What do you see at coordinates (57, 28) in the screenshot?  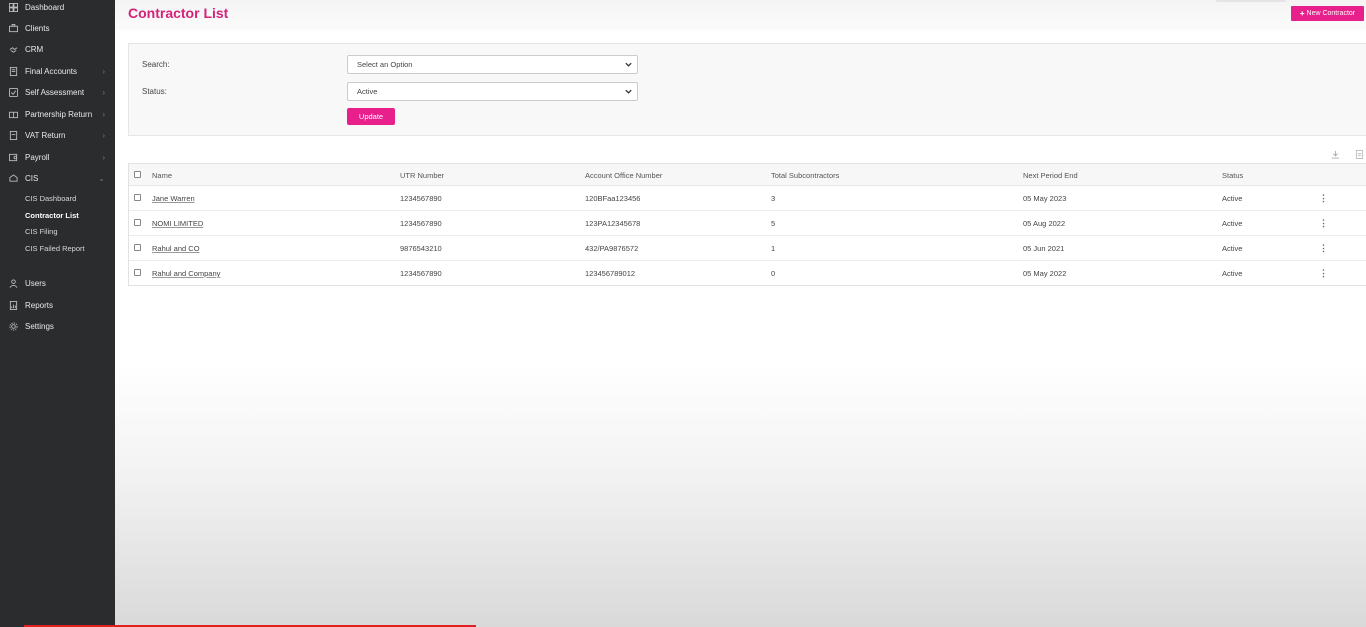 I see `sidebar-item-clients: Clients` at bounding box center [57, 28].